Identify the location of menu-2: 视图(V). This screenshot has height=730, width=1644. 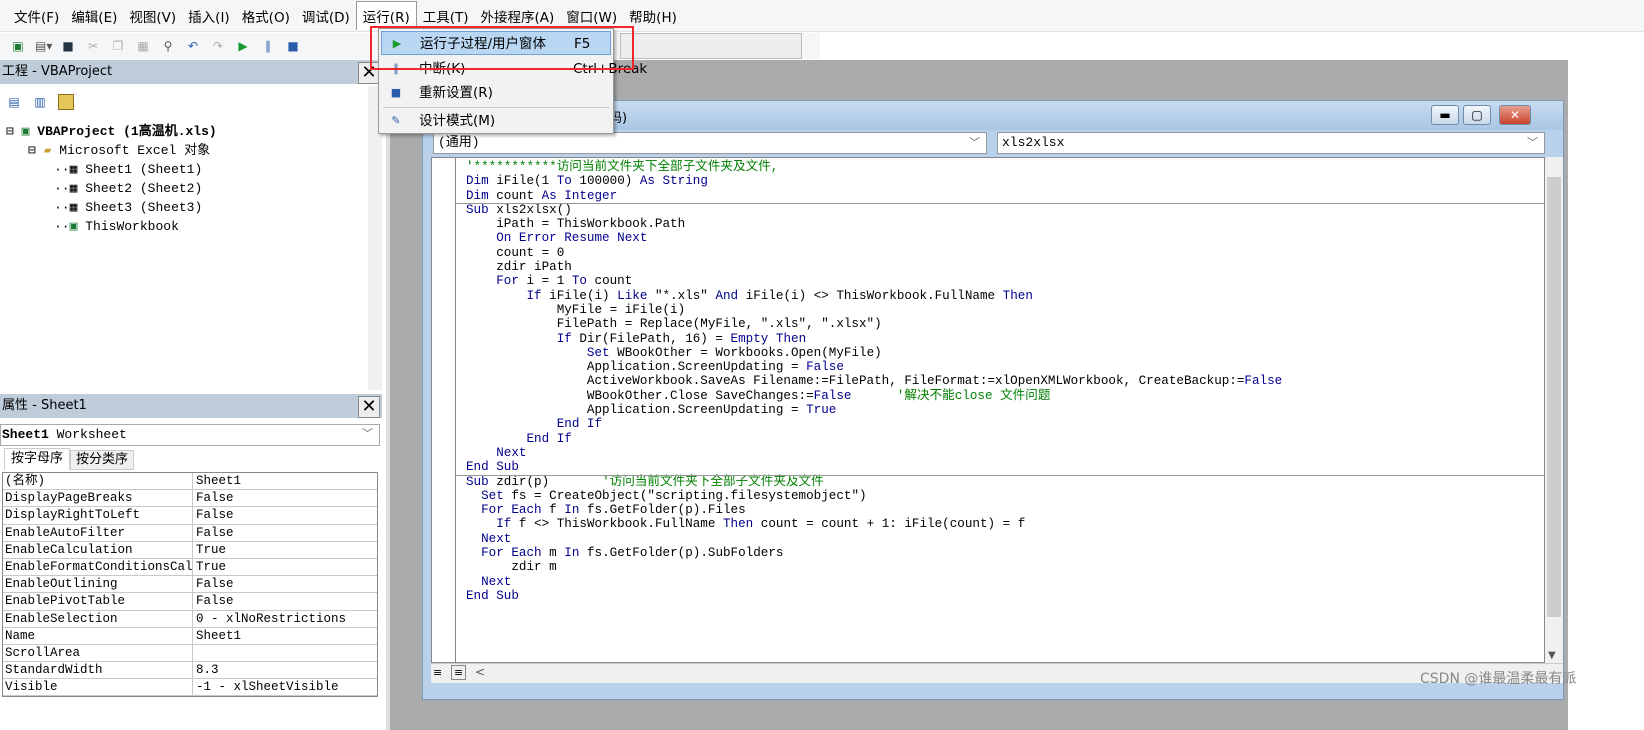
(152, 16).